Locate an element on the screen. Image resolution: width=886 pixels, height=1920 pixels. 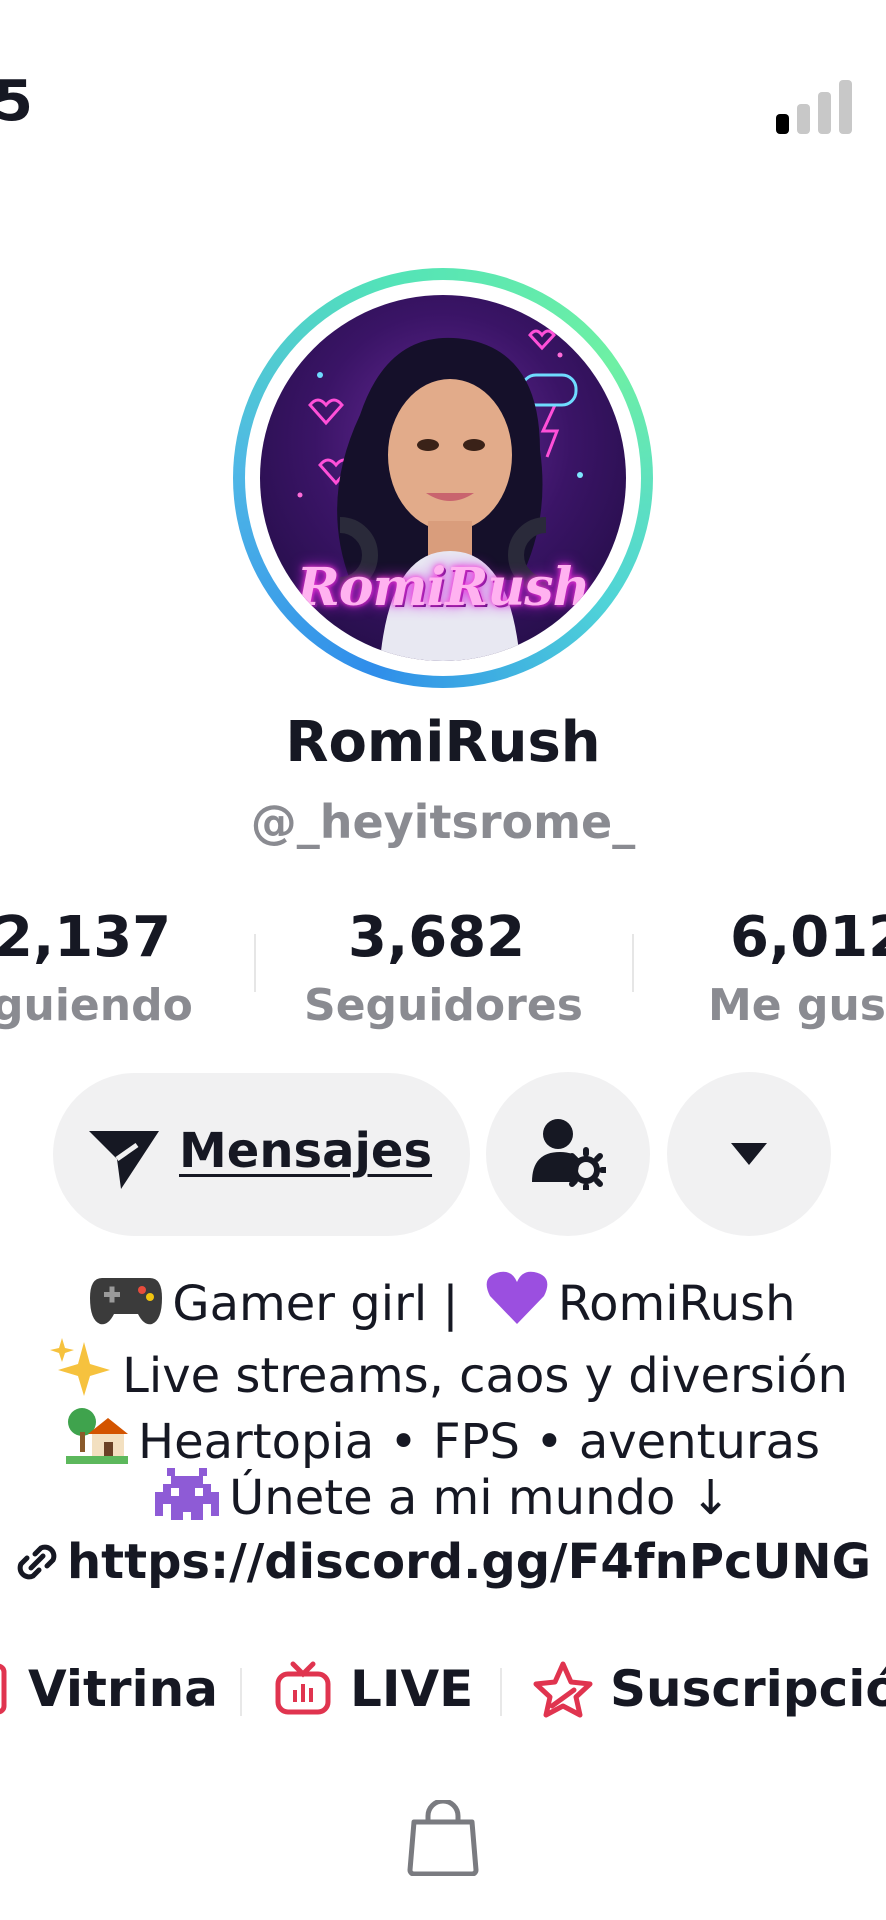
bio-line-4: Únete a mi mundo ↓ is located at coordinates (443, 1497).